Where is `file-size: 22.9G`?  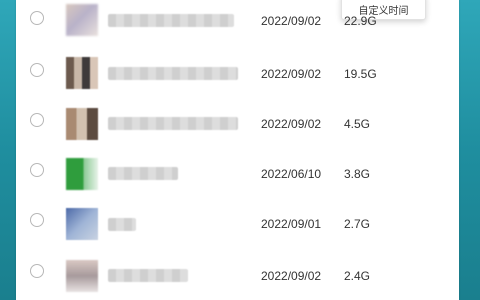 file-size: 22.9G is located at coordinates (360, 21).